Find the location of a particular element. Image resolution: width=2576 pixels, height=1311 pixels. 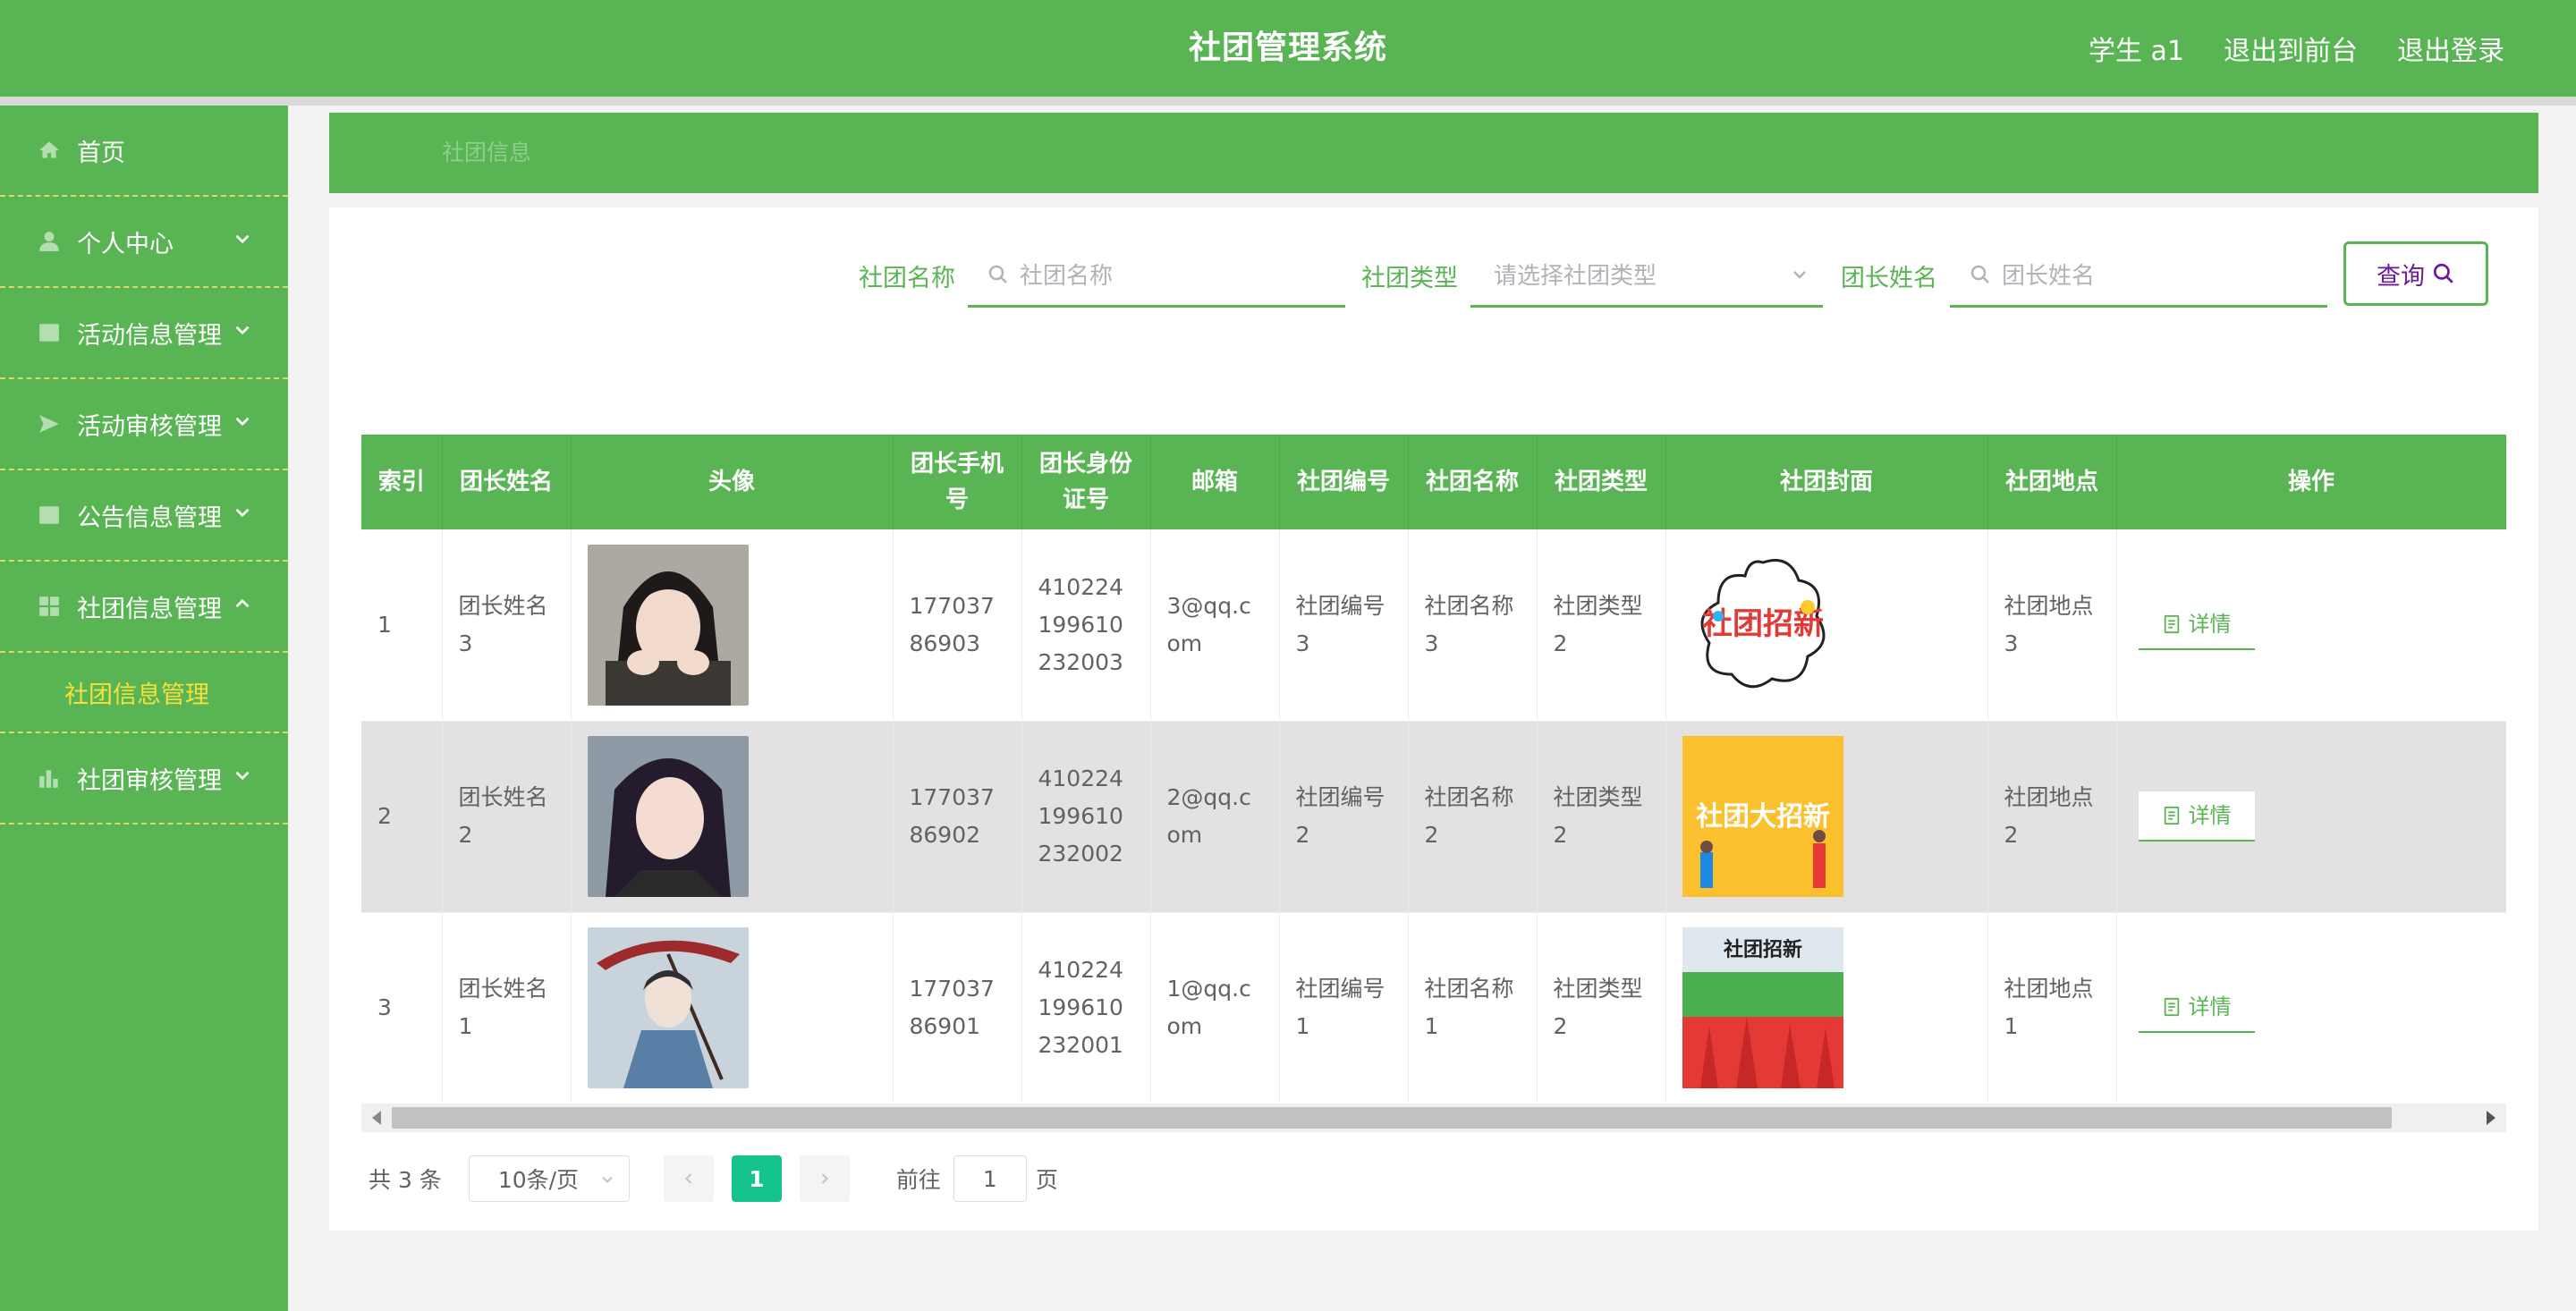

breadcrumb: 社团信息 is located at coordinates (1433, 153).